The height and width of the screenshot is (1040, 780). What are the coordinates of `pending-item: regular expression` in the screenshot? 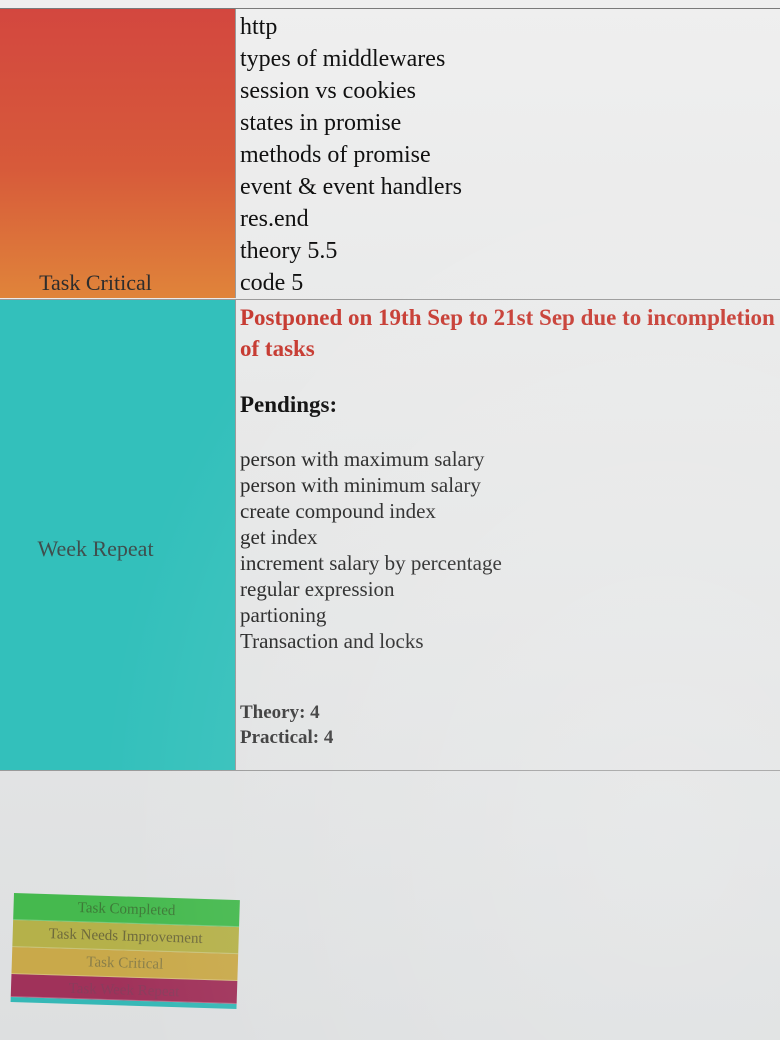 It's located at (317, 589).